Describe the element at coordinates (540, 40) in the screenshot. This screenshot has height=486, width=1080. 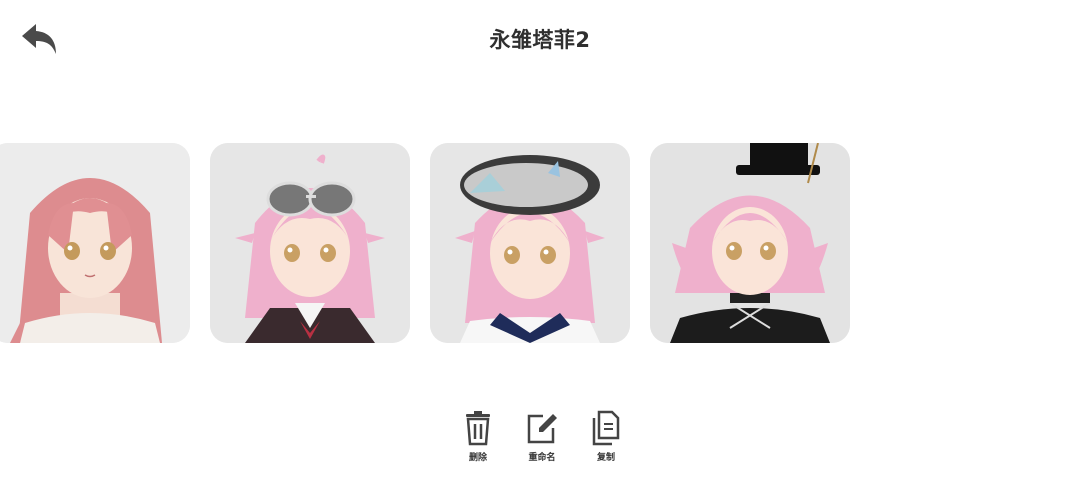
I see `page-title: 永雏塔菲2` at that location.